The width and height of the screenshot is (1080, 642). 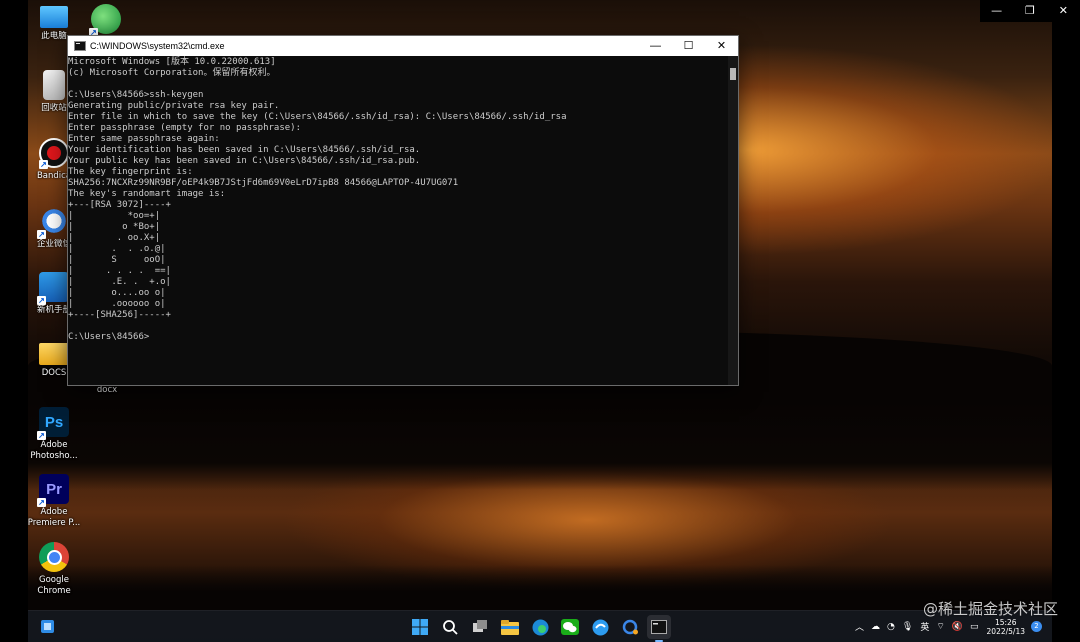 I want to click on task-view-icon, so click(x=480, y=626).